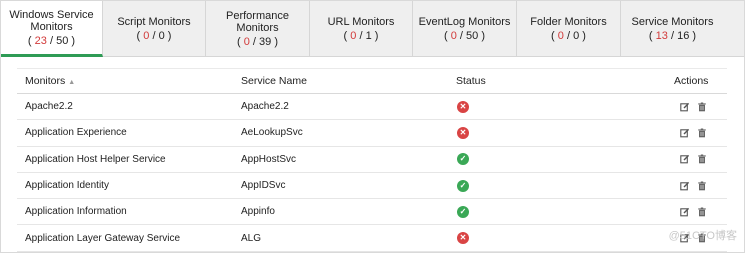 The image size is (745, 253). I want to click on table-row: Application Layer Gateway Service ALG ✕, so click(372, 238).